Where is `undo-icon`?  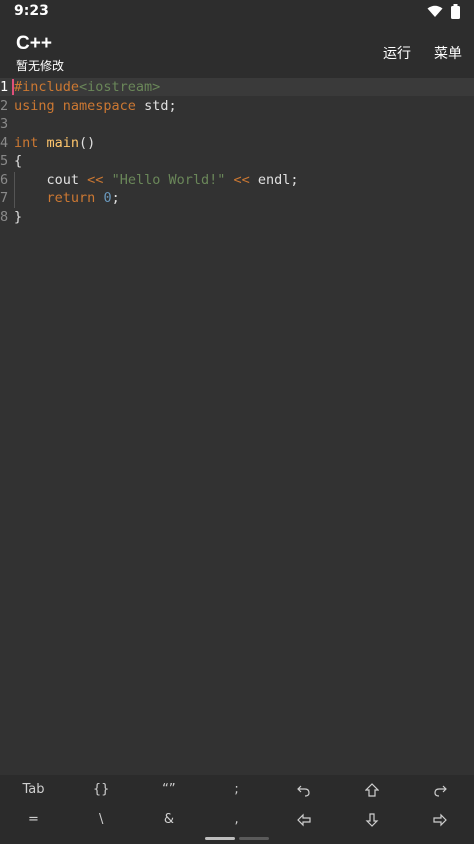
undo-icon is located at coordinates (303, 791).